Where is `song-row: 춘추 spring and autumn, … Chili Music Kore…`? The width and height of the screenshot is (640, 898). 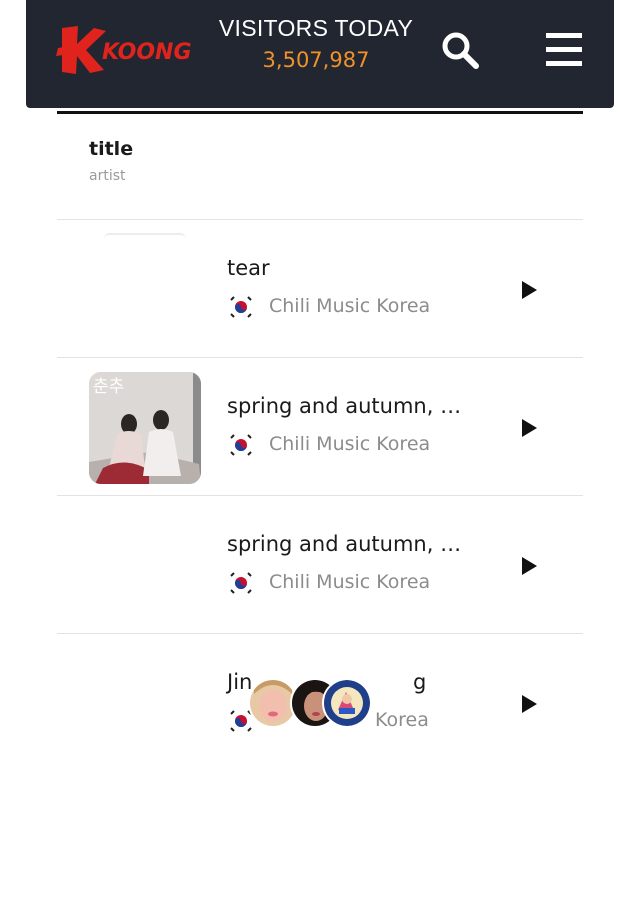 song-row: 춘추 spring and autumn, … Chili Music Kore… is located at coordinates (320, 426).